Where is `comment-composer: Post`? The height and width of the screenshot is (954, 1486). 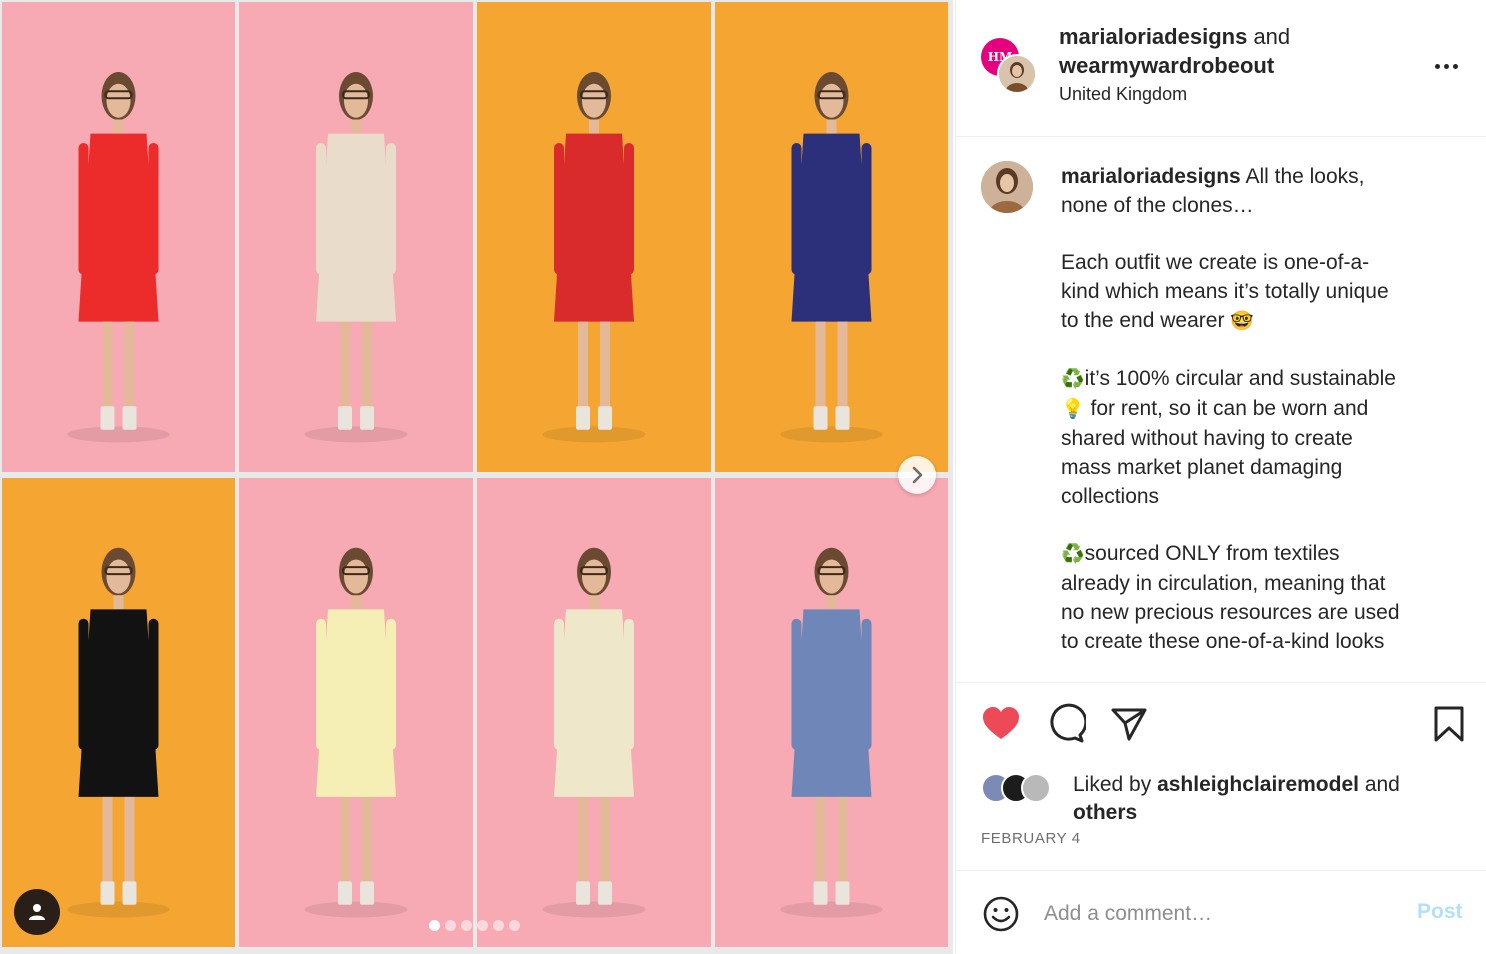
comment-composer: Post is located at coordinates (1221, 912).